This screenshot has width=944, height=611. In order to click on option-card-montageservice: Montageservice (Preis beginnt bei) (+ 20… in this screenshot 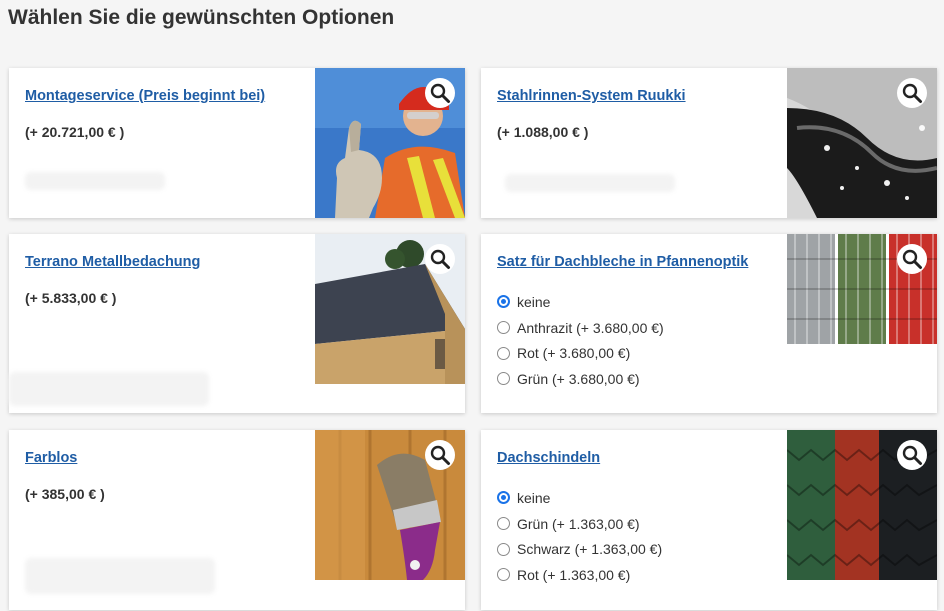, I will do `click(237, 143)`.